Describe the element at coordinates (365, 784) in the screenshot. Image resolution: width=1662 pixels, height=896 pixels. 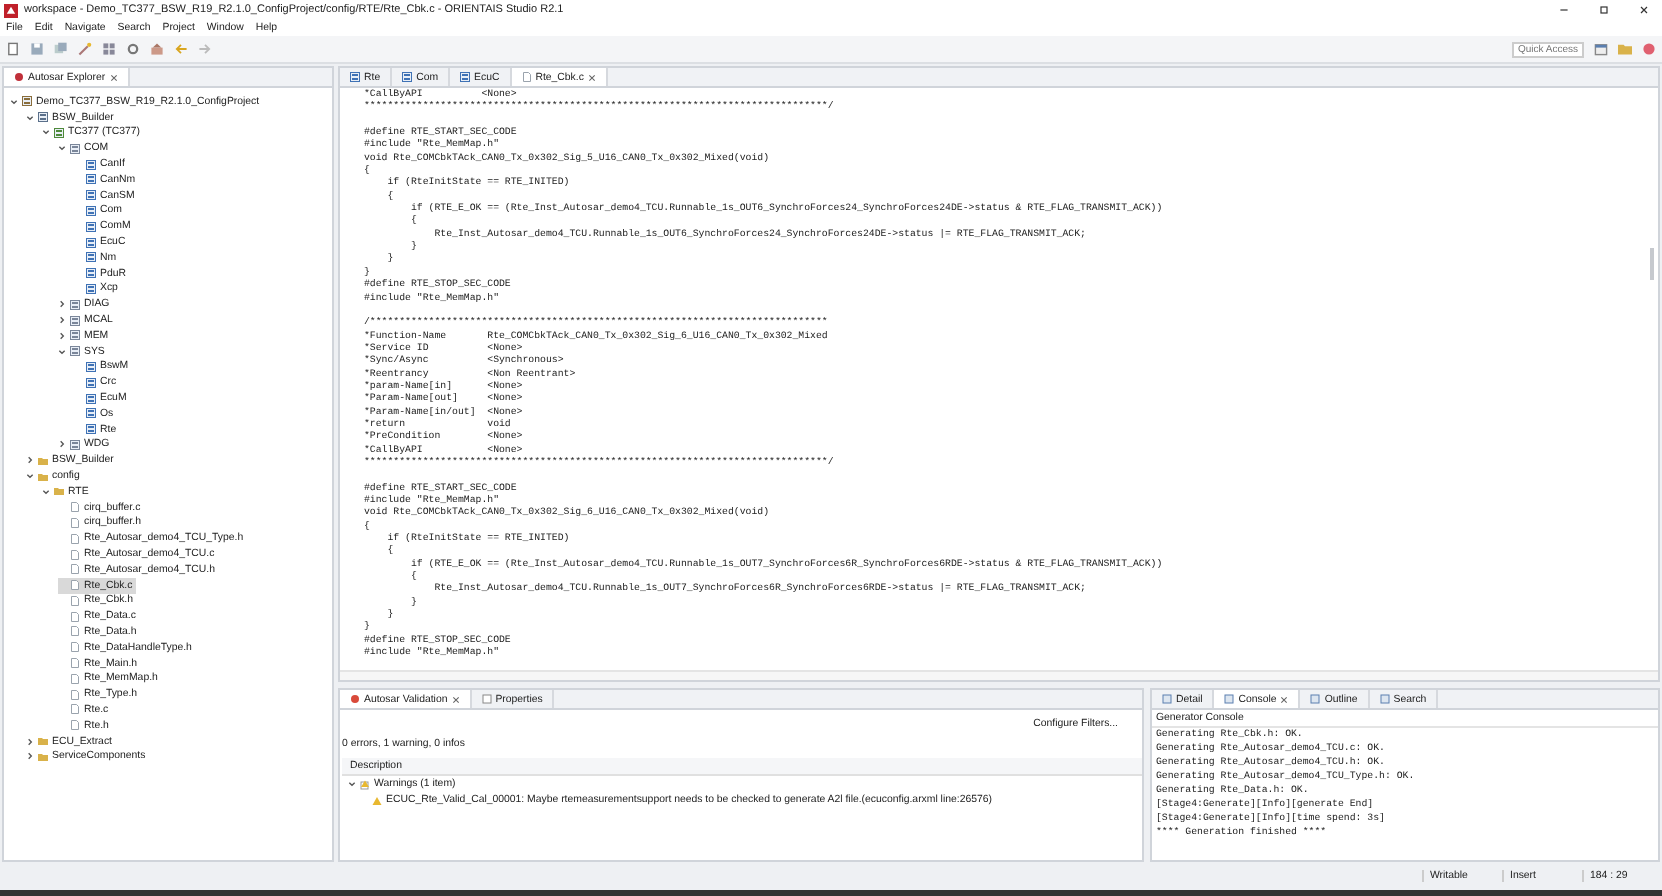
I see `warning-list-icon` at that location.